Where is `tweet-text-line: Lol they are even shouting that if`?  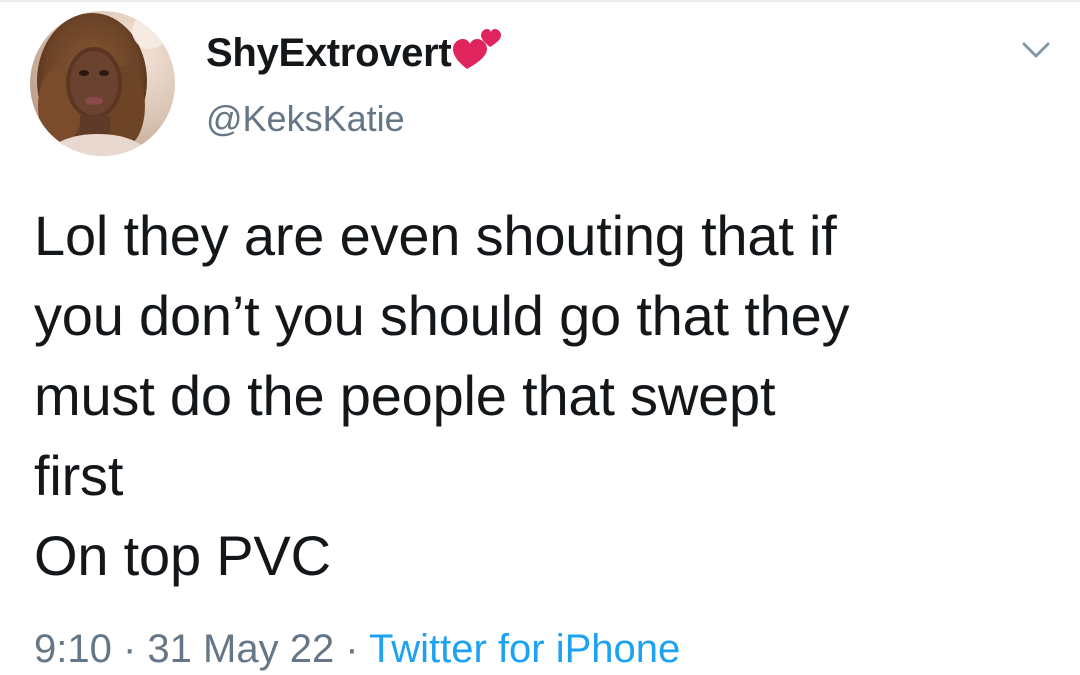 tweet-text-line: Lol they are even shouting that if is located at coordinates (435, 235).